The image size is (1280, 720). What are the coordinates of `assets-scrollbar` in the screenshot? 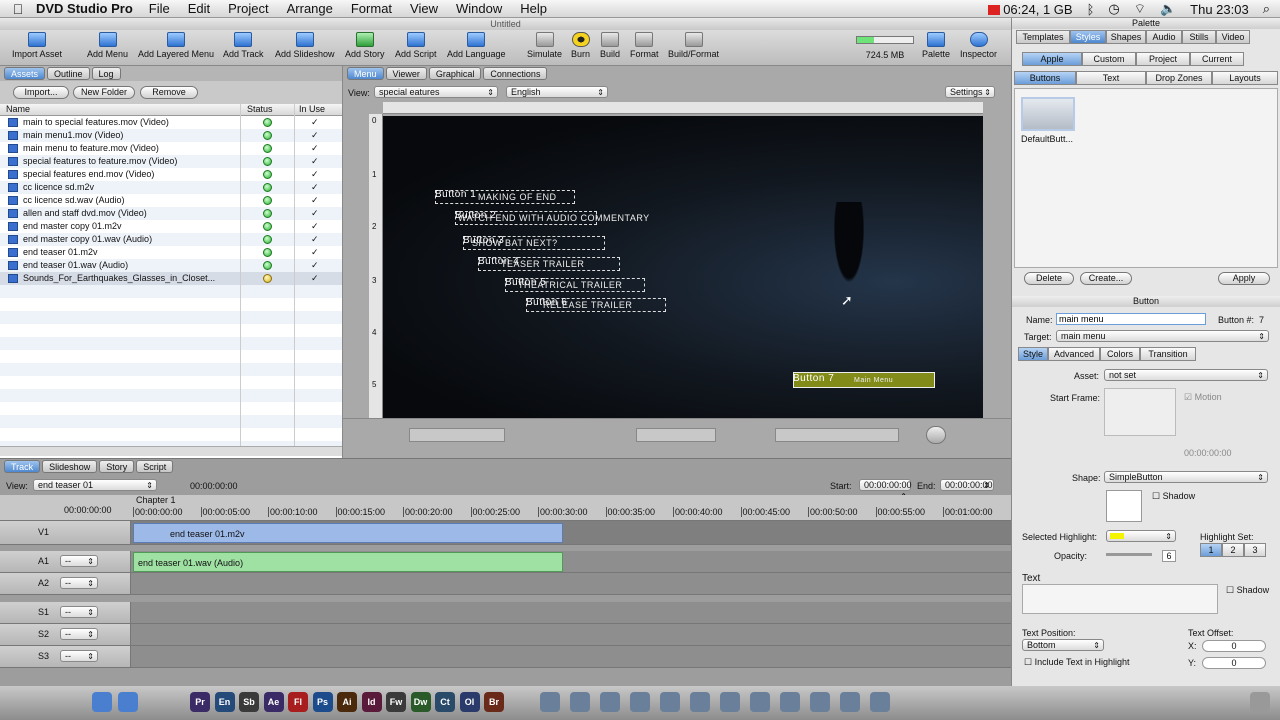 It's located at (171, 451).